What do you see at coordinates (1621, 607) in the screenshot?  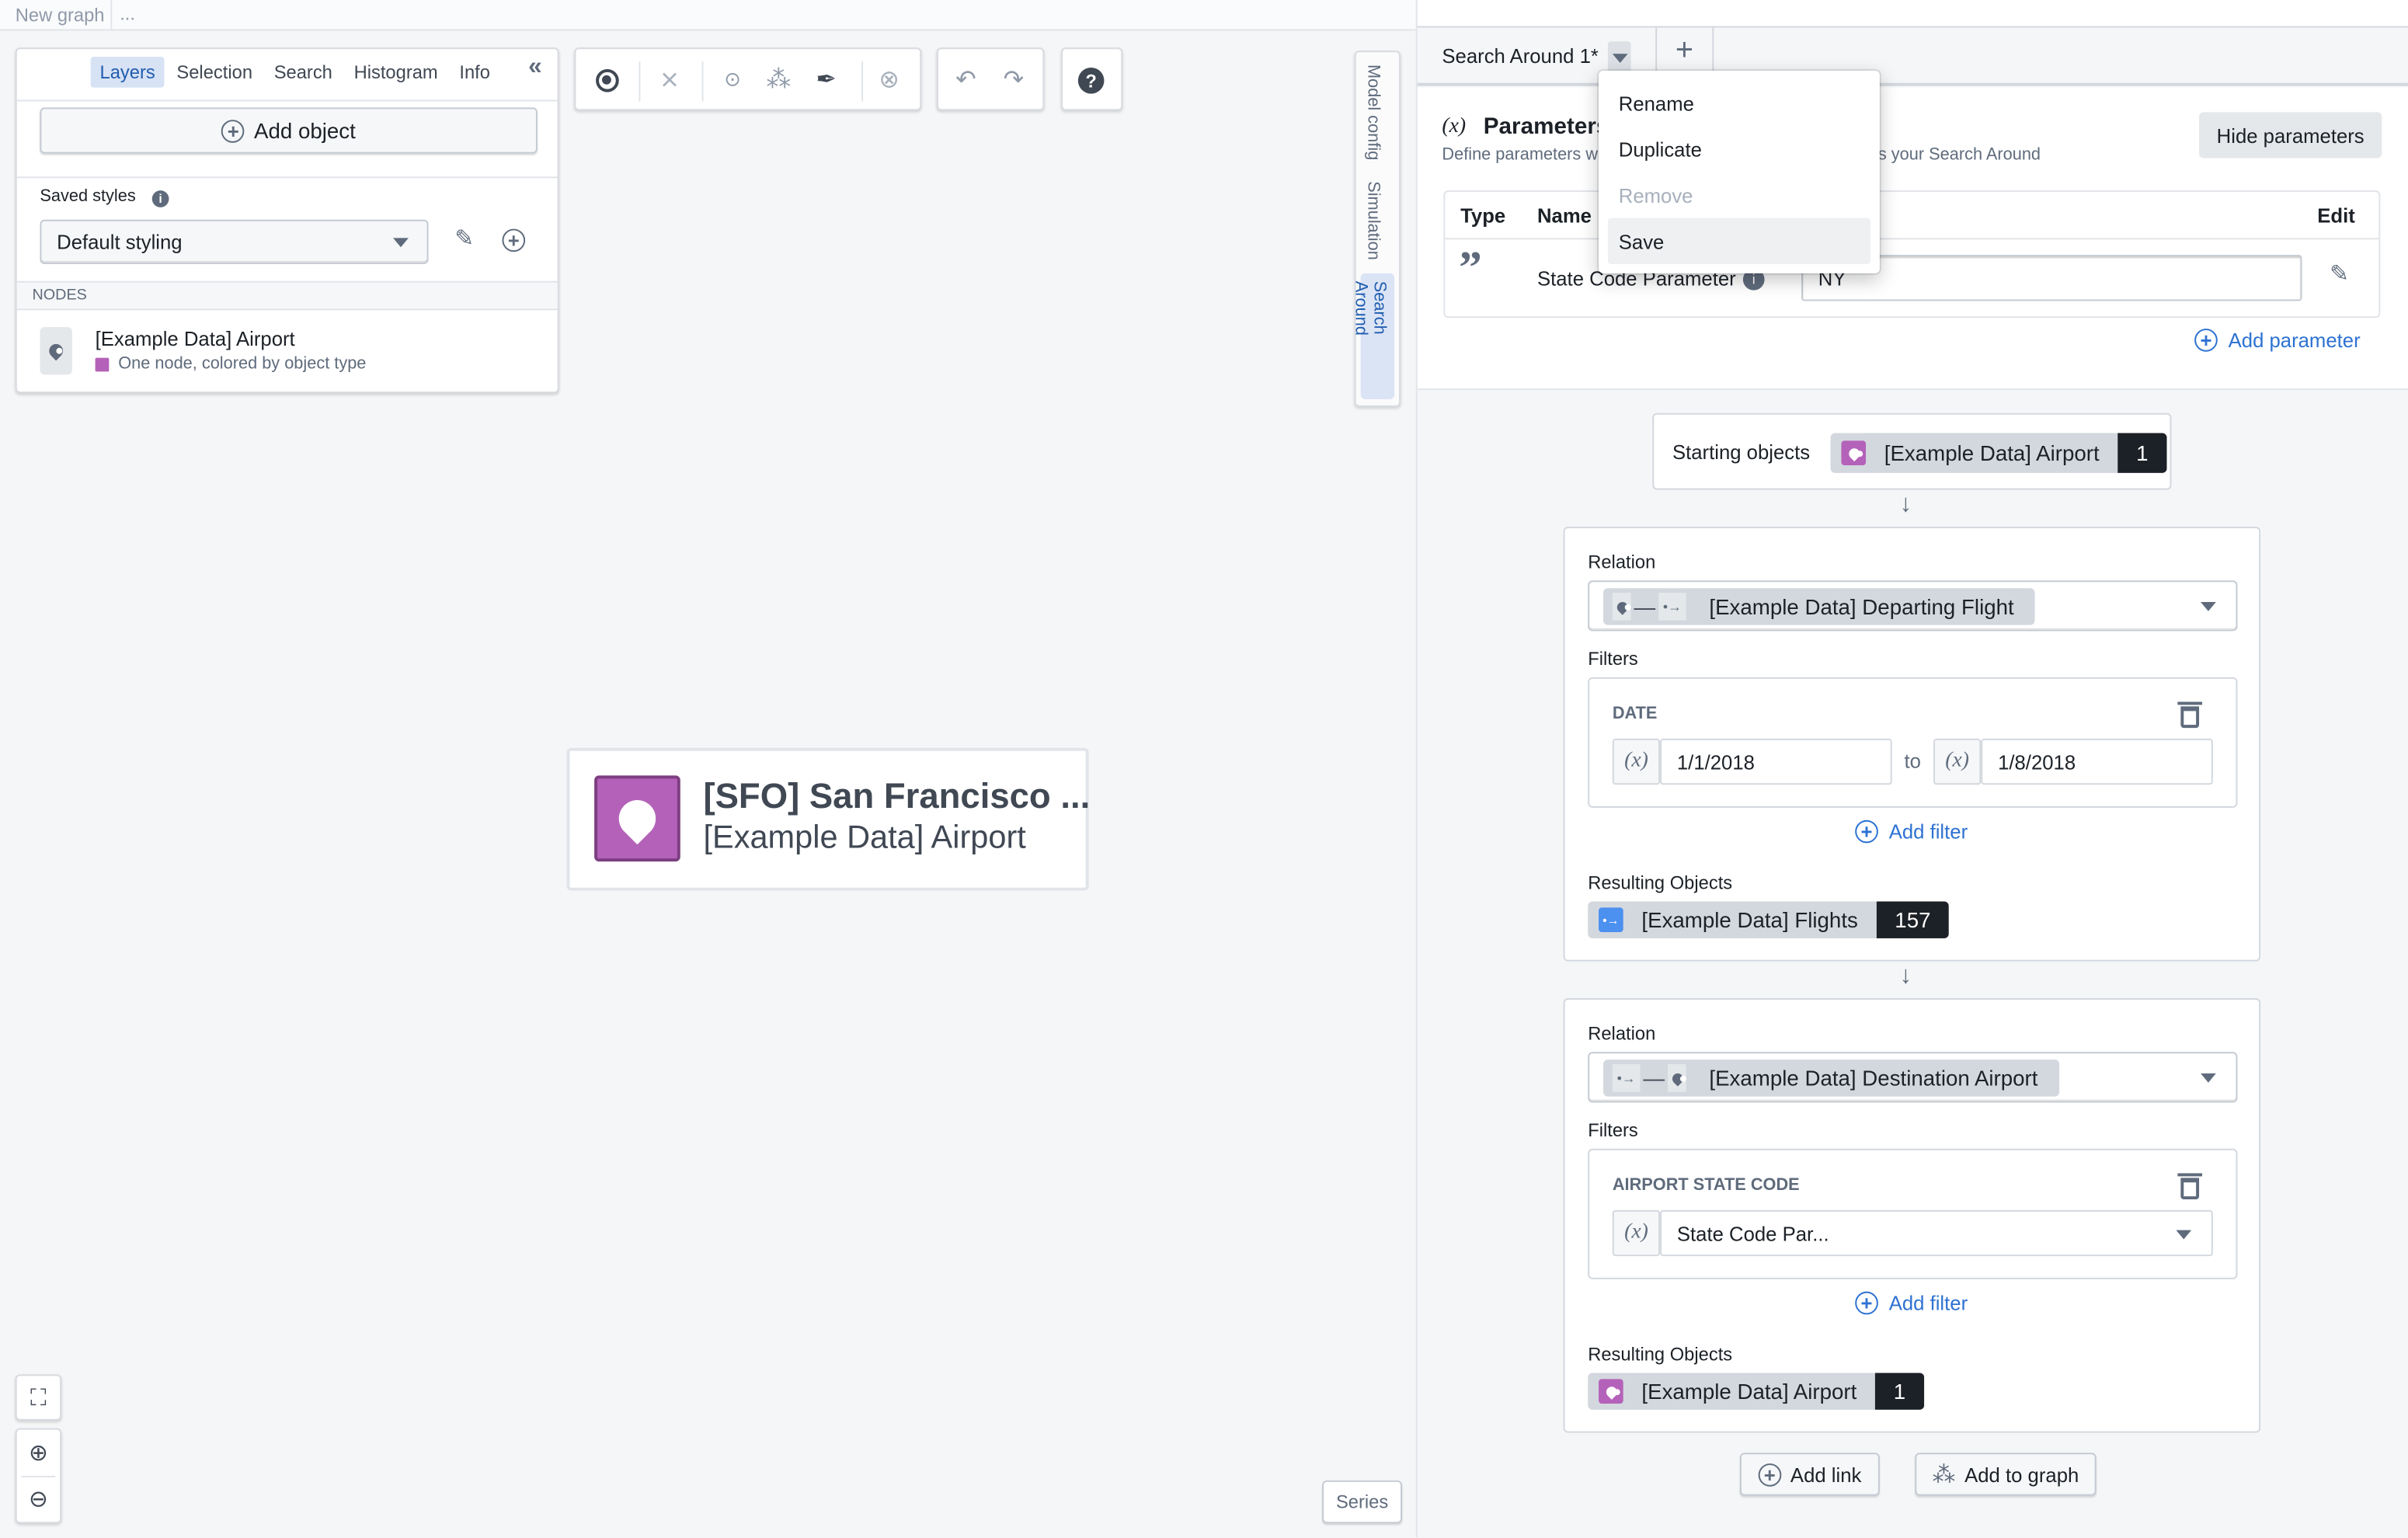 I see `map-marker-icon` at bounding box center [1621, 607].